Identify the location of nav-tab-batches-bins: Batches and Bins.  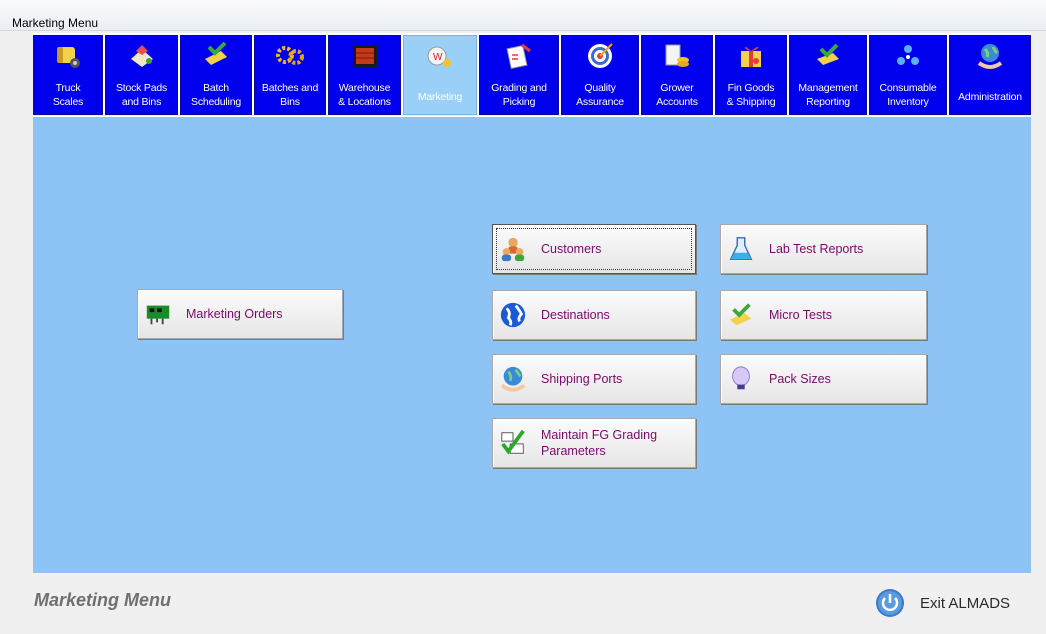
(290, 75).